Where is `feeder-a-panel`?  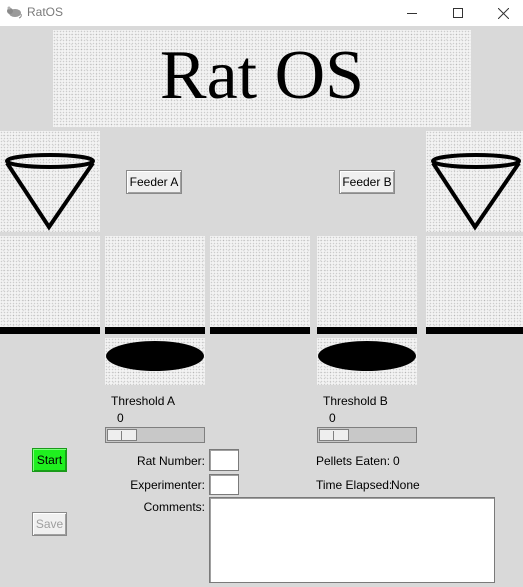
feeder-a-panel is located at coordinates (50, 181).